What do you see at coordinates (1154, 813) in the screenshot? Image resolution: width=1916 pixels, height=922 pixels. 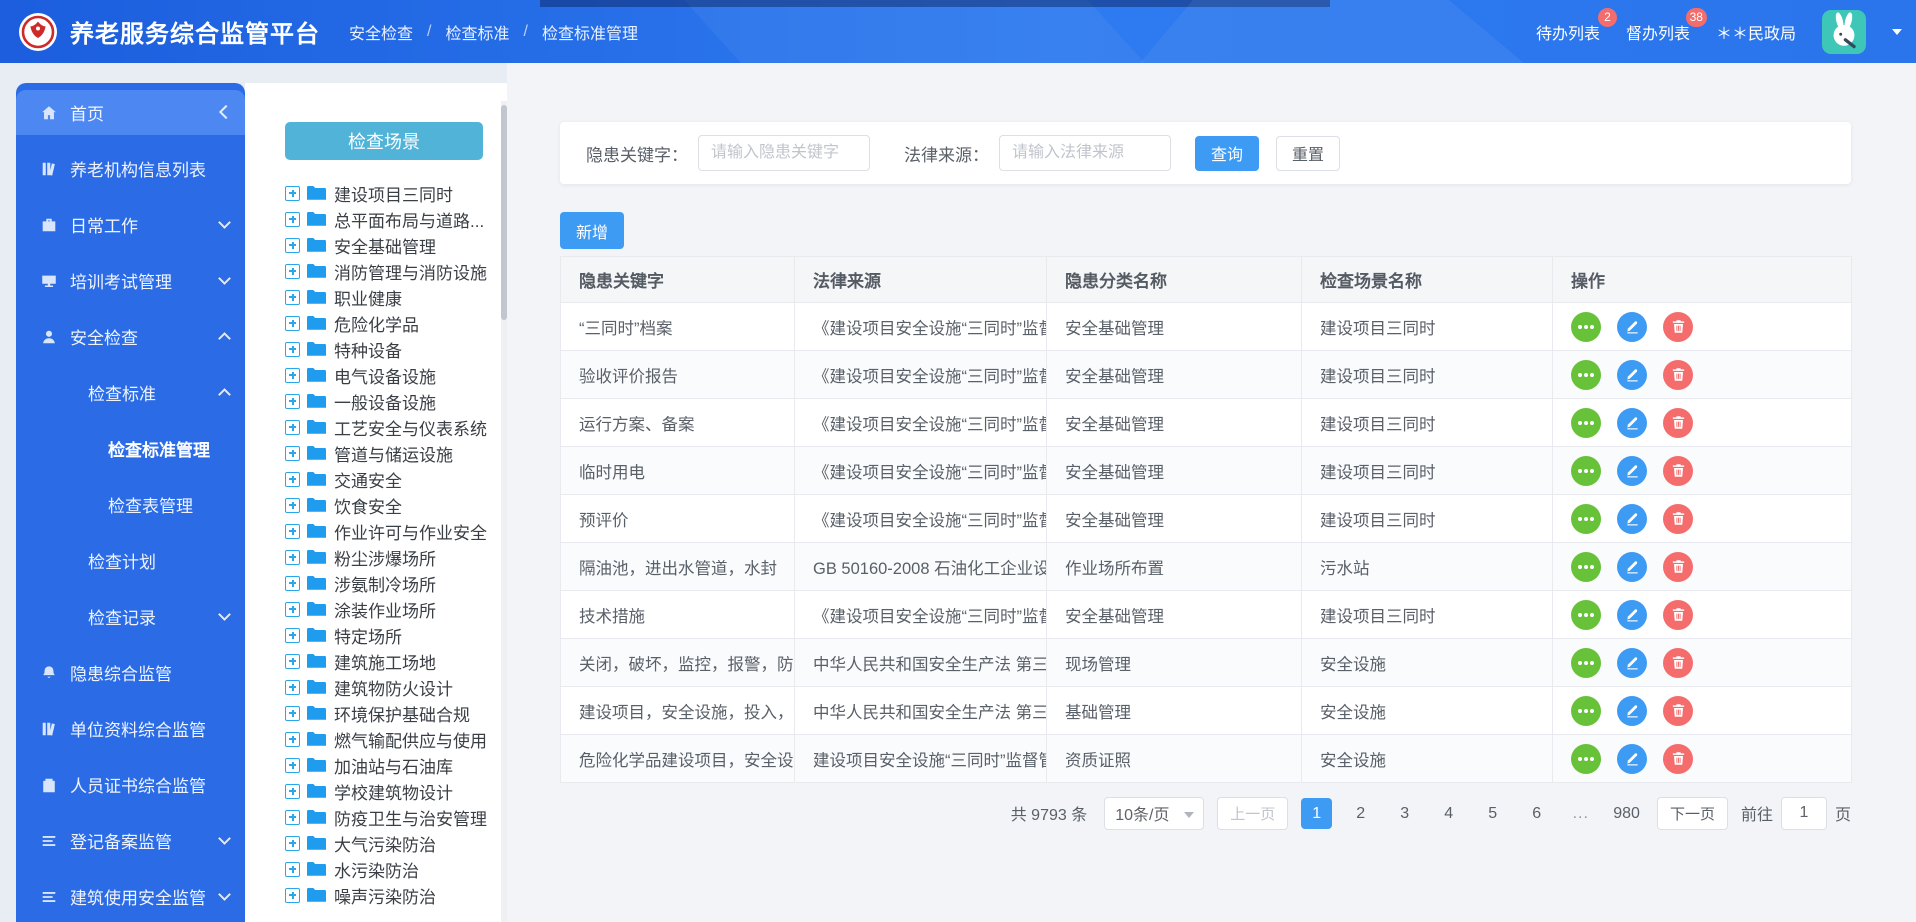 I see `page-size-select: 10条/页` at bounding box center [1154, 813].